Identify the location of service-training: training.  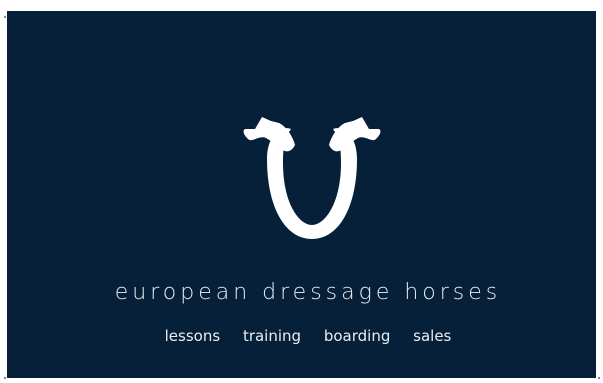
(272, 336).